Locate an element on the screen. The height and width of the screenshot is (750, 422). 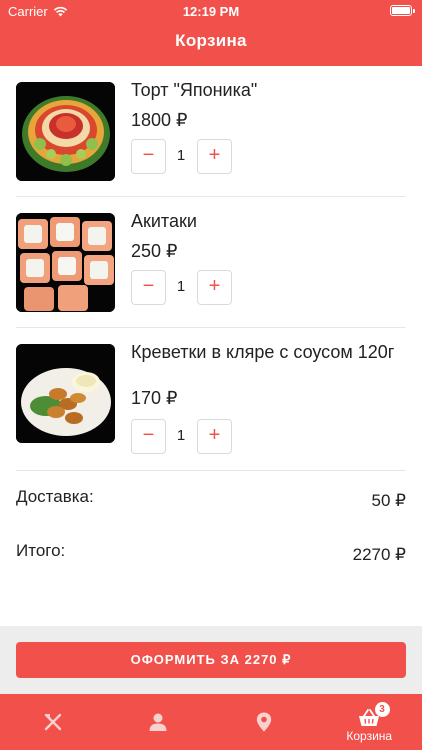
fork-knife-icon is located at coordinates (52, 722).